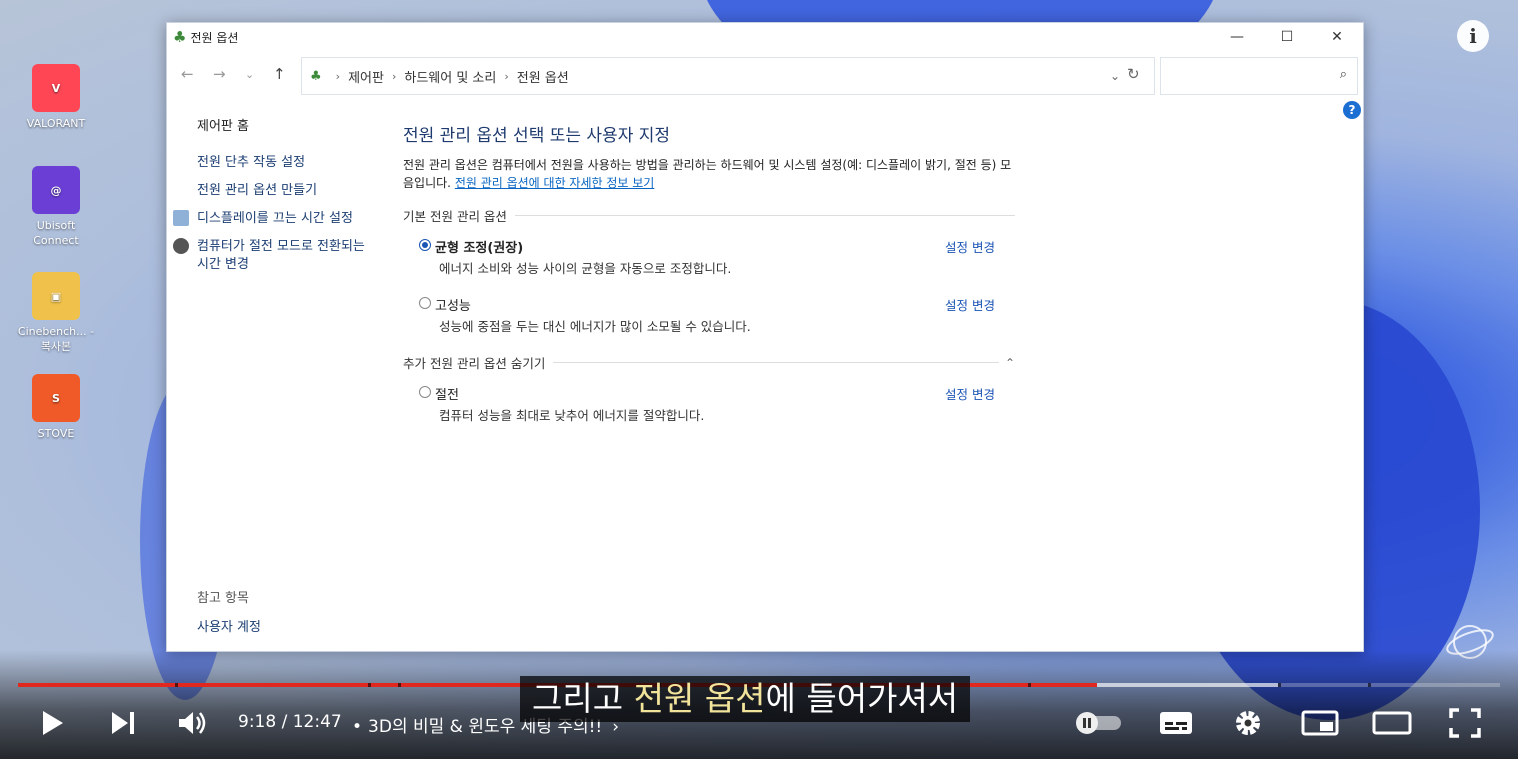 This screenshot has height=759, width=1518. Describe the element at coordinates (543, 76) in the screenshot. I see `breadcrumb-power-options: 전원 옵션` at that location.